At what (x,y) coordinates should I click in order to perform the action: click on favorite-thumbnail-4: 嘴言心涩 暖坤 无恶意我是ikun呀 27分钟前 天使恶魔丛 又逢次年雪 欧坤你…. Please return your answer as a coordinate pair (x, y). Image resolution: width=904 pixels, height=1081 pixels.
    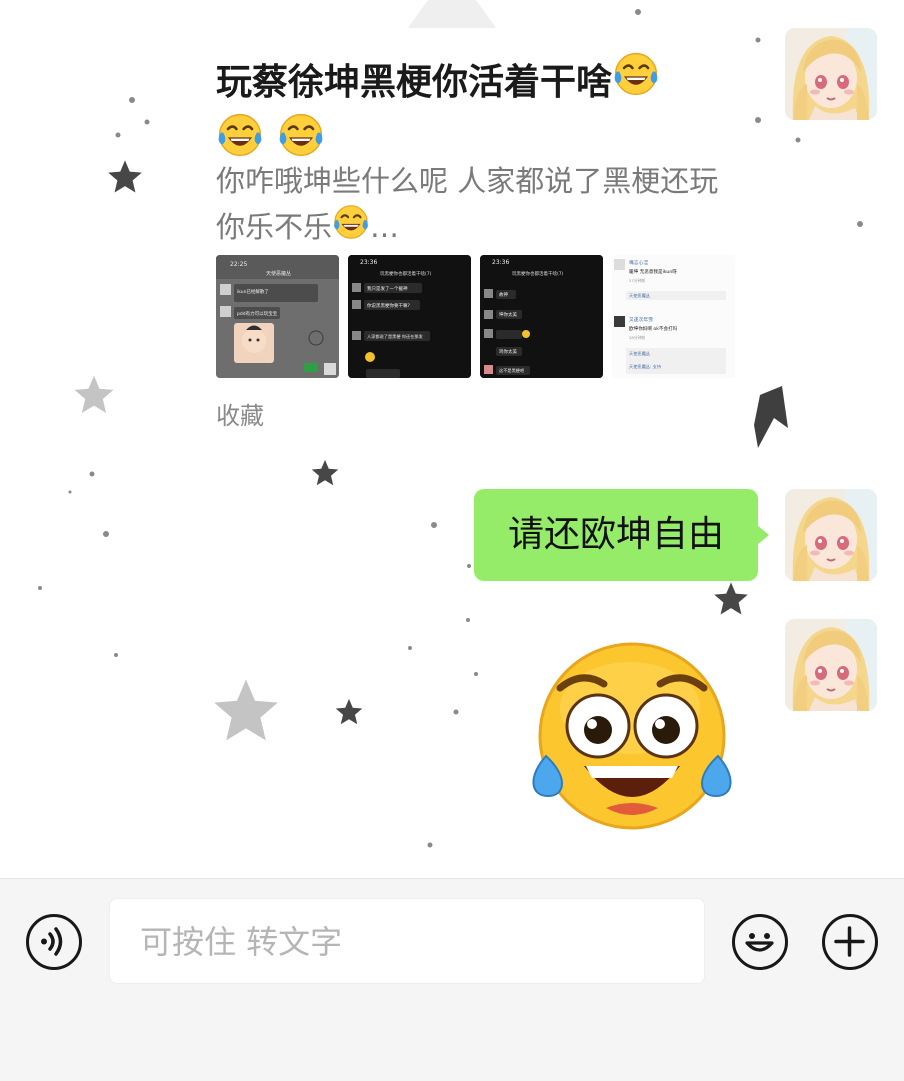
    Looking at the image, I should click on (673, 316).